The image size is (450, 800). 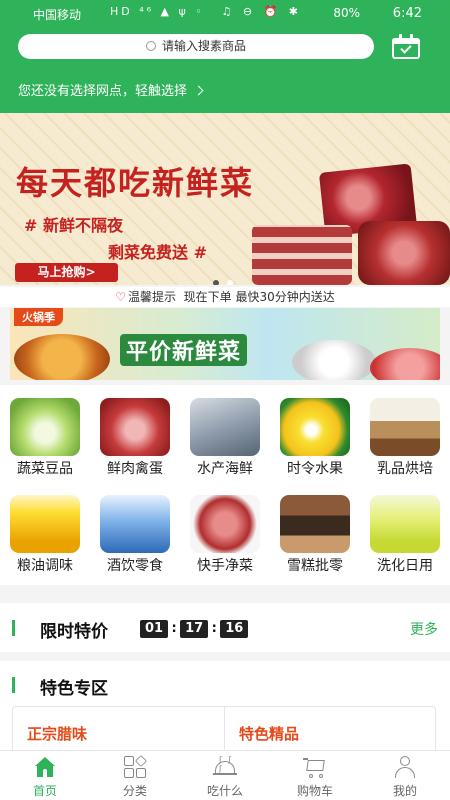 What do you see at coordinates (315, 469) in the screenshot?
I see `category-label: 时令水果` at bounding box center [315, 469].